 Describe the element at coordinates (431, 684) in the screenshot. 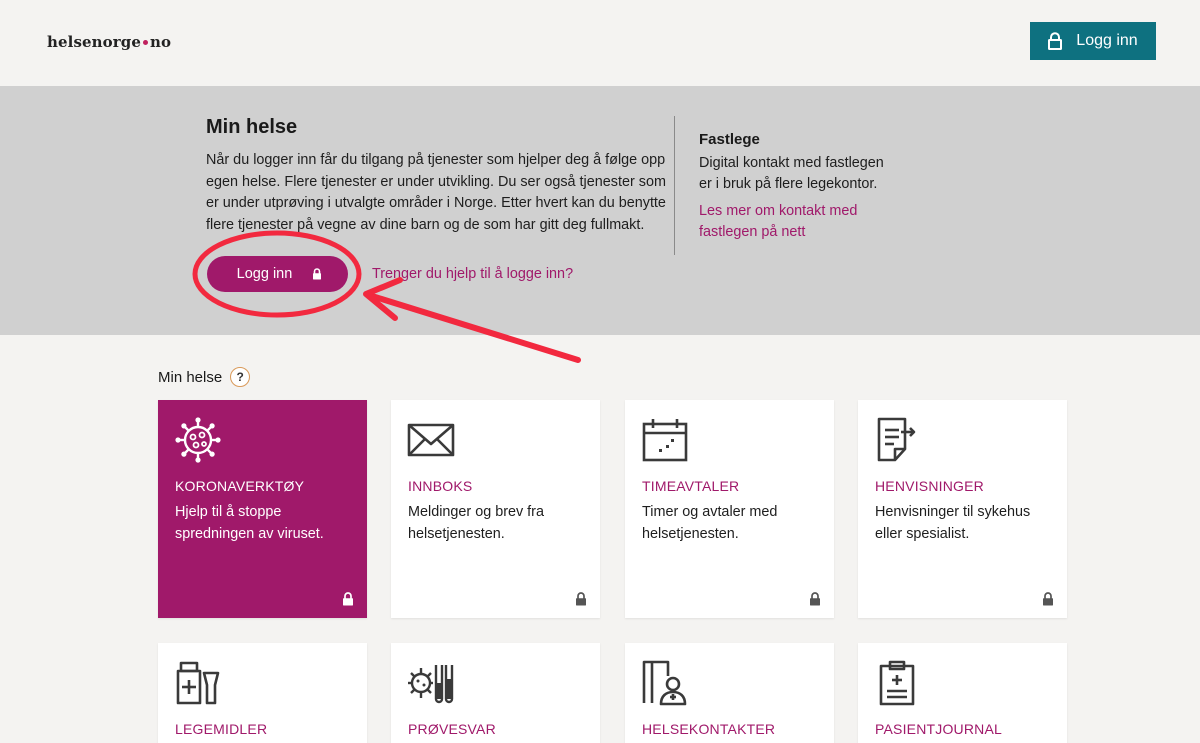

I see `test-tubes-icon` at that location.